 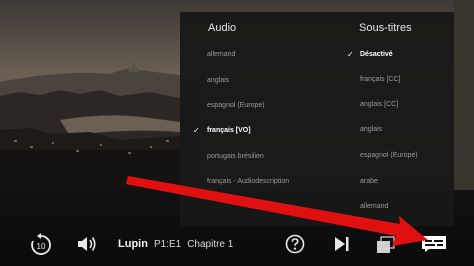 What do you see at coordinates (434, 244) in the screenshot?
I see `subtitles-icon` at bounding box center [434, 244].